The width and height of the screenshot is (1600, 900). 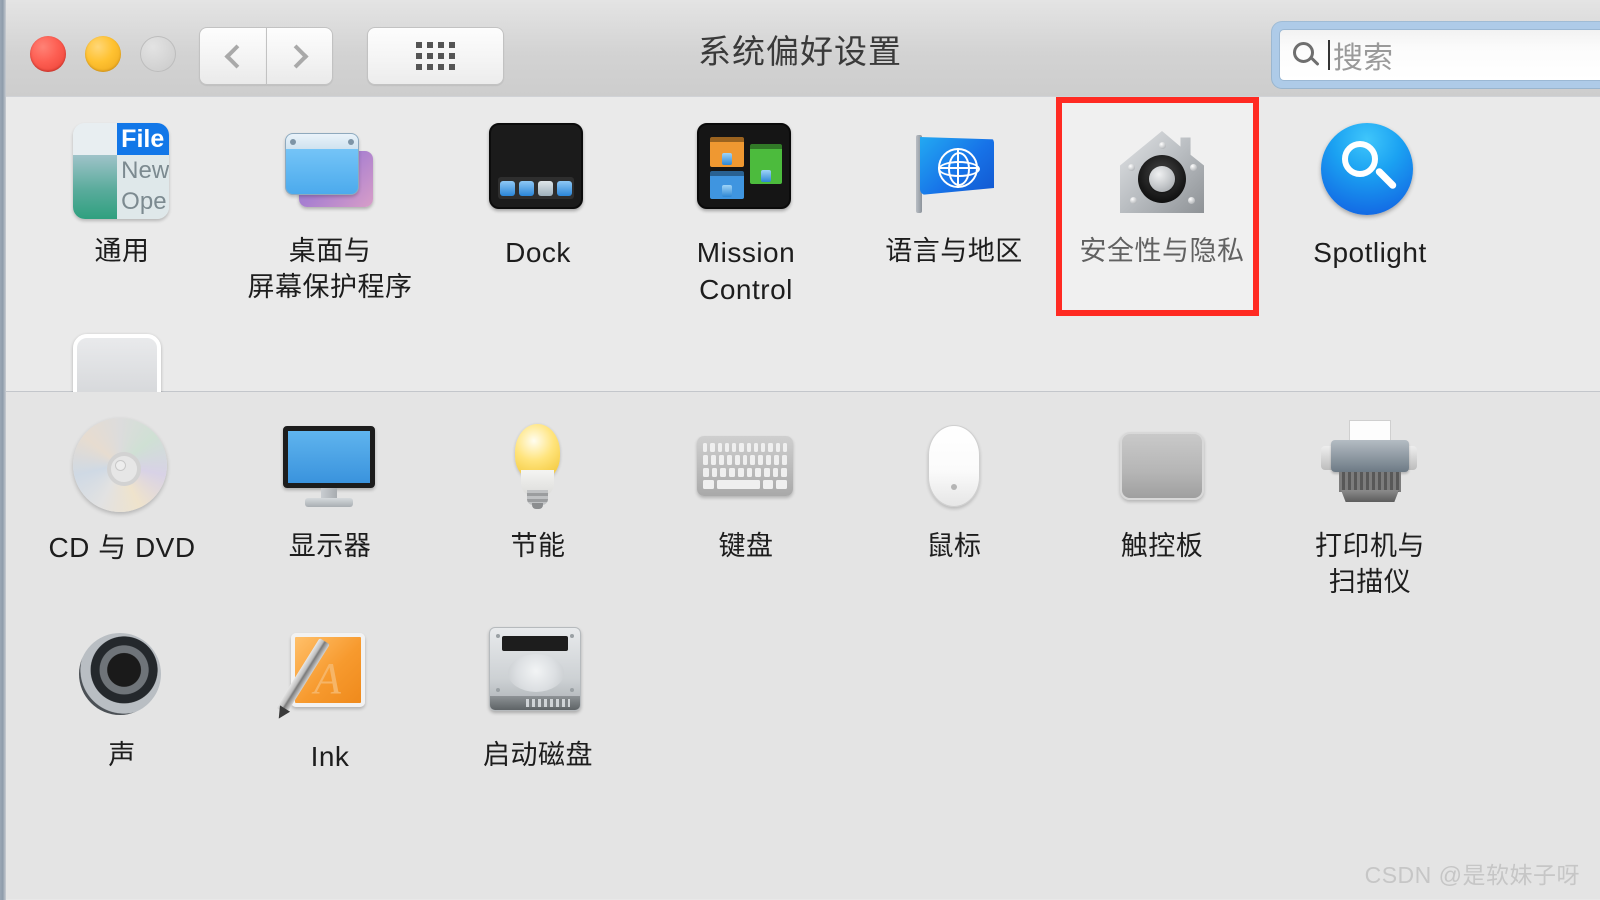 I want to click on pref-pane-label: 显示器, so click(x=330, y=546).